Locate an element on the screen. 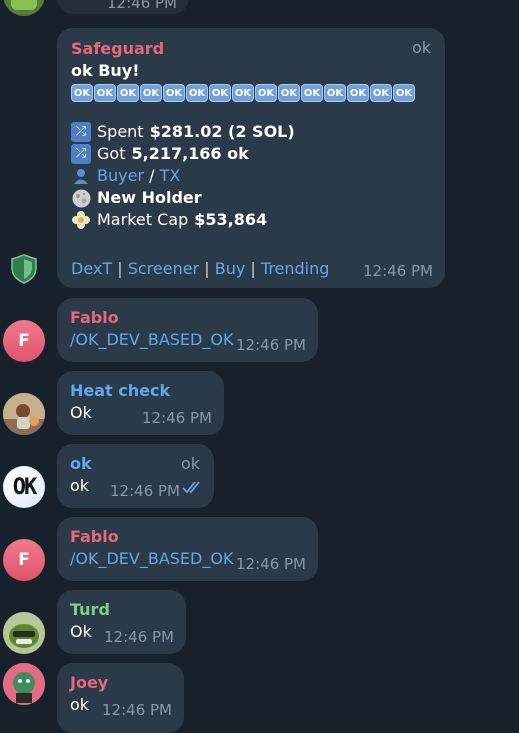 This screenshot has height=733, width=519. message-bubble: ok ok ok 12:46 PM is located at coordinates (135, 476).